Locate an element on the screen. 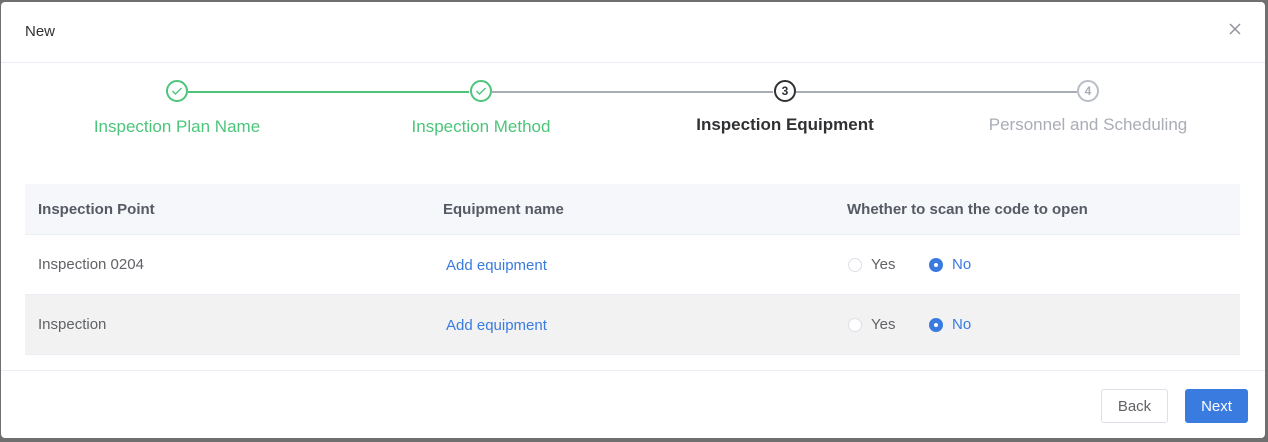 This screenshot has height=442, width=1268. next-button: Next is located at coordinates (1216, 406).